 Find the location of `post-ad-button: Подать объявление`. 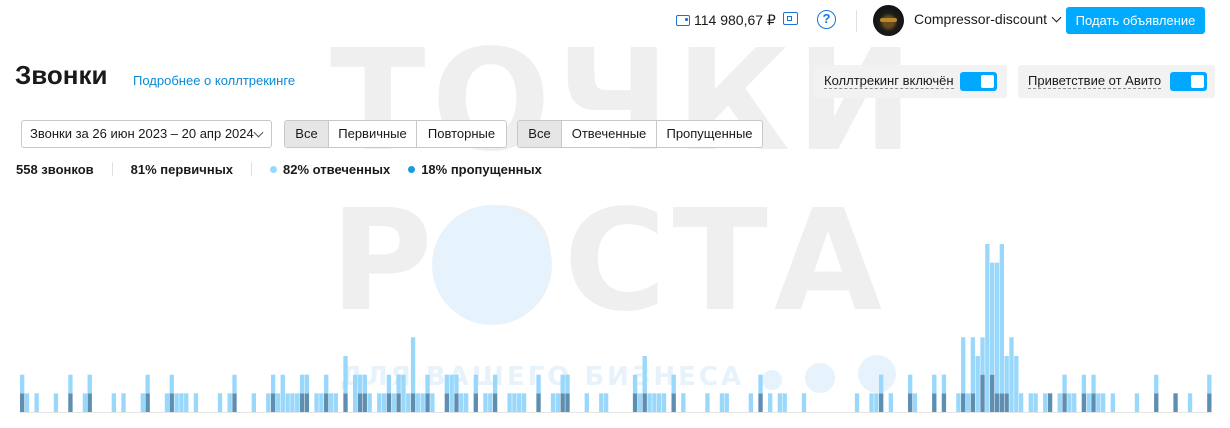

post-ad-button: Подать объявление is located at coordinates (1135, 20).